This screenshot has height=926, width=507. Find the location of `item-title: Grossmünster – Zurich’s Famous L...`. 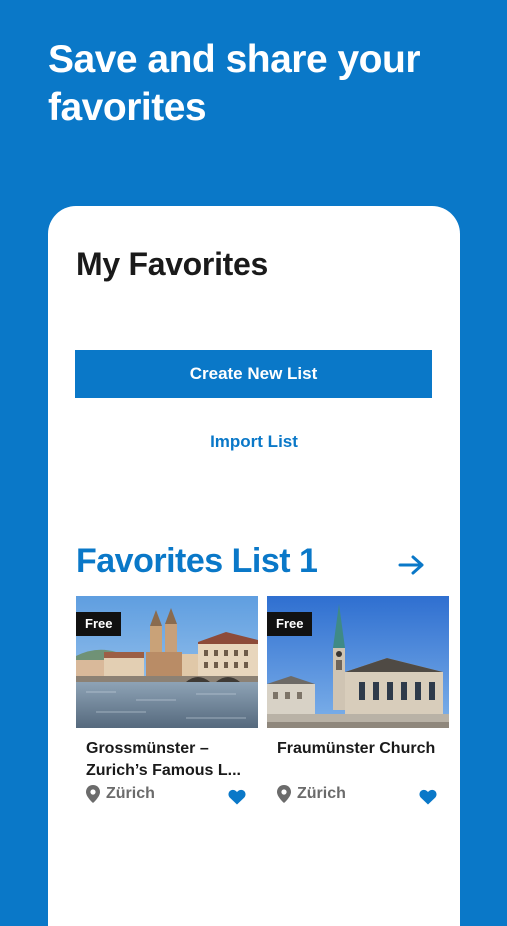

item-title: Grossmünster – Zurich’s Famous L... is located at coordinates (168, 760).